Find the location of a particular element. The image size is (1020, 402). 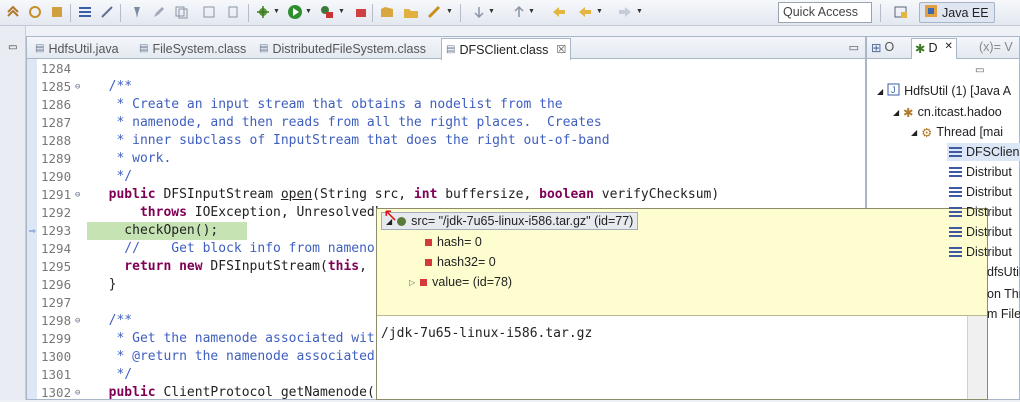

wand-dropdown-icon: ▼ is located at coordinates (449, 12).